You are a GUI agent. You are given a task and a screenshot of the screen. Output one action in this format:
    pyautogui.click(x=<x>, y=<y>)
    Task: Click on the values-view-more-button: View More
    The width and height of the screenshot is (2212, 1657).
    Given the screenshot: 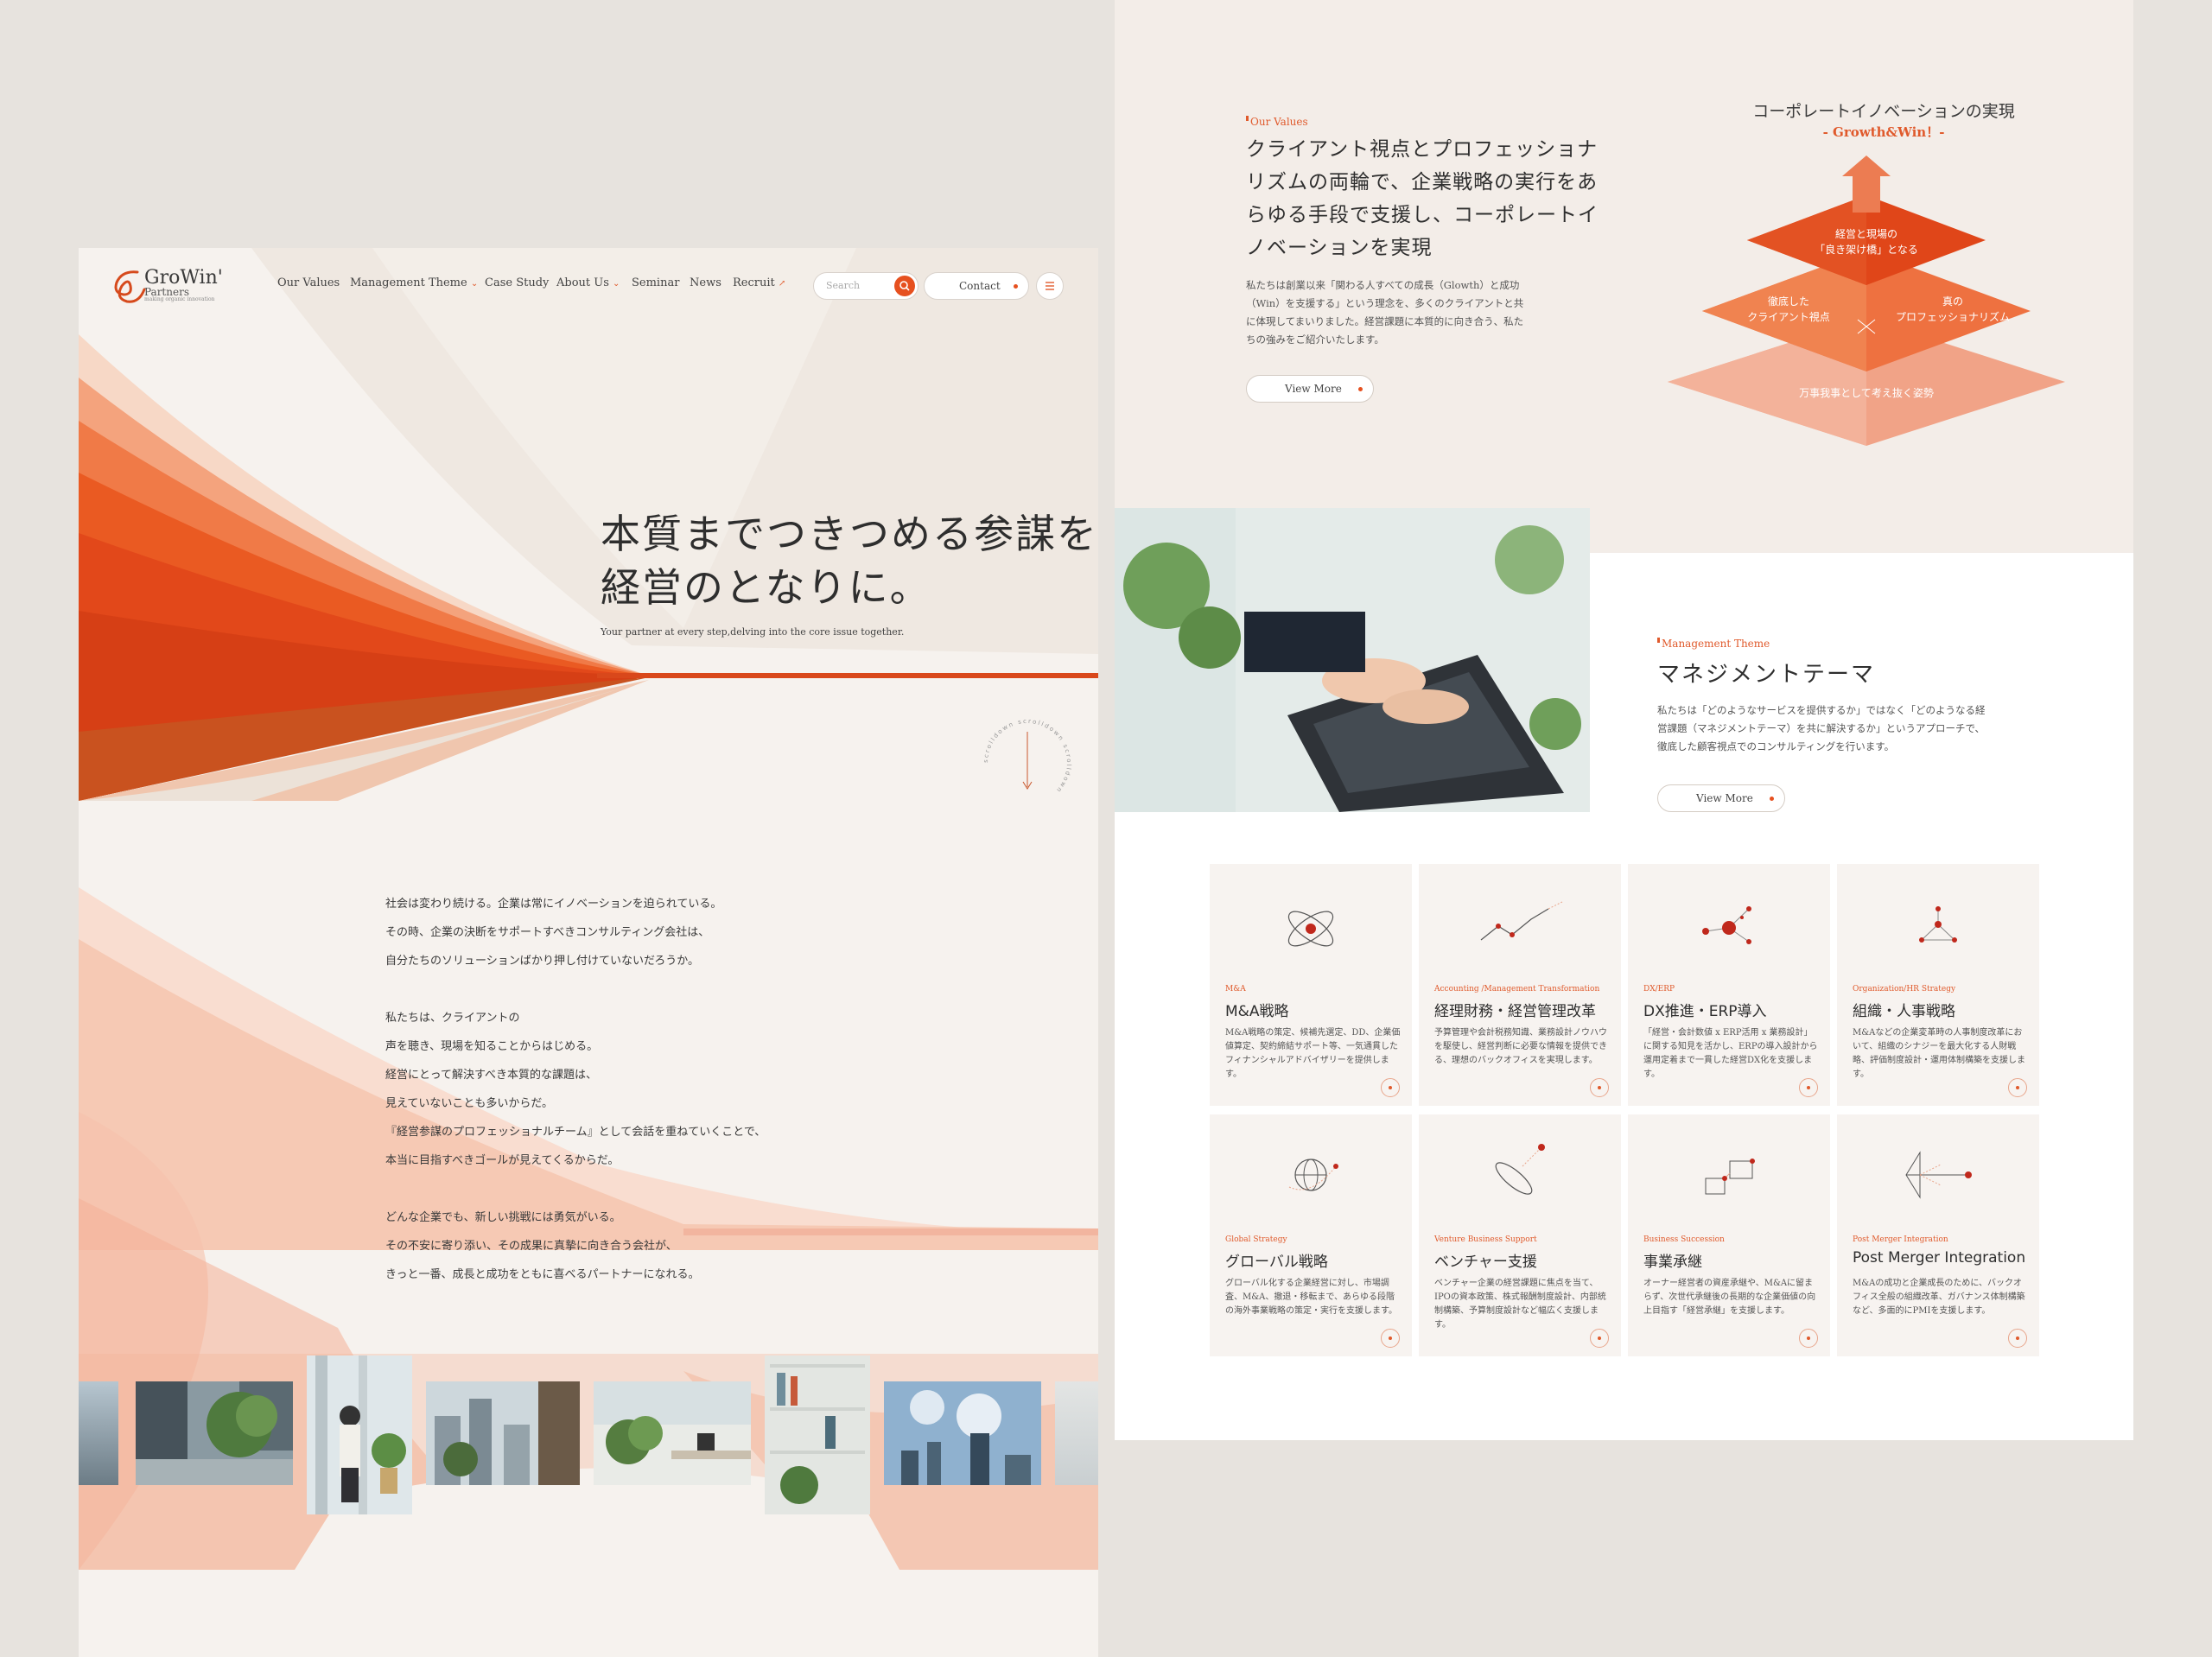 What is the action you would take?
    pyautogui.click(x=1310, y=389)
    